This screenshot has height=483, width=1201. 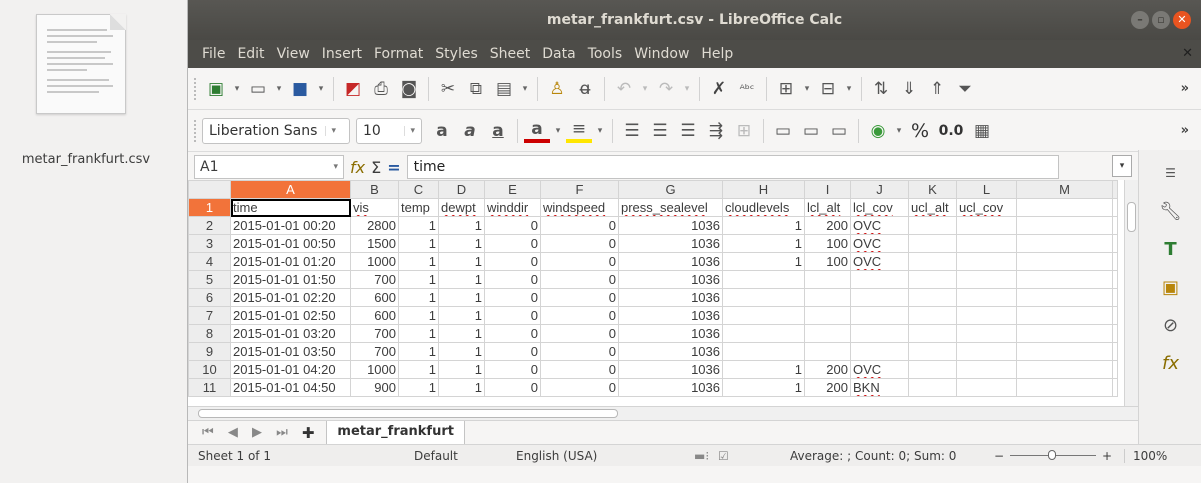 What do you see at coordinates (879, 387) in the screenshot?
I see `cell: BKN` at bounding box center [879, 387].